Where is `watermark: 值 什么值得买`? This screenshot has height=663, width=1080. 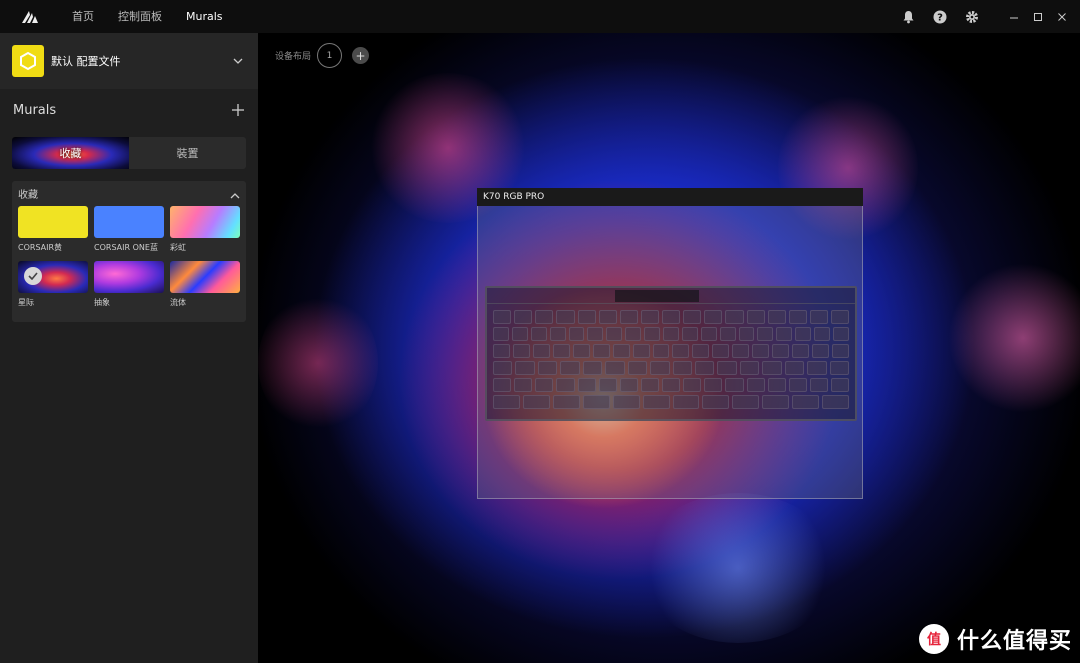
watermark: 值 什么值得买 is located at coordinates (995, 639).